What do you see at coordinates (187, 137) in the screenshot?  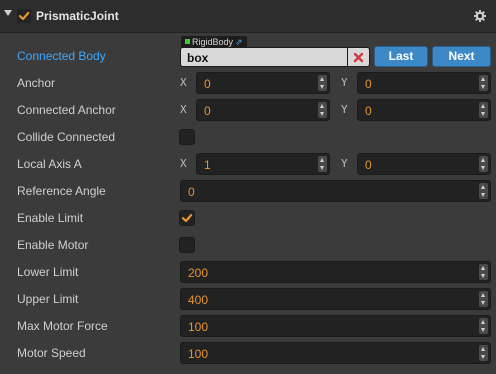 I see `collide-connected-checkbox` at bounding box center [187, 137].